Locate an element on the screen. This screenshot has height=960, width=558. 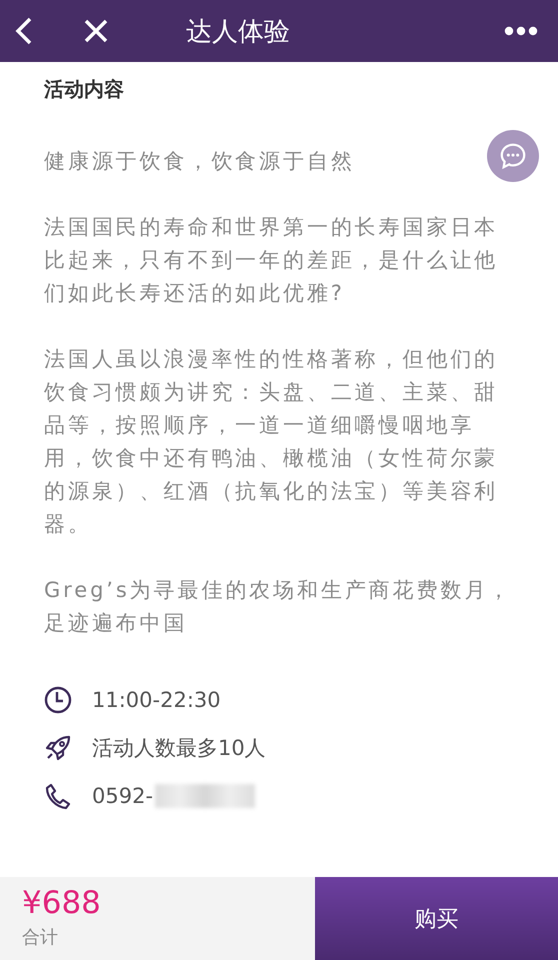
paragraph: 健康源于饮食，饮食源于自然 is located at coordinates (199, 161).